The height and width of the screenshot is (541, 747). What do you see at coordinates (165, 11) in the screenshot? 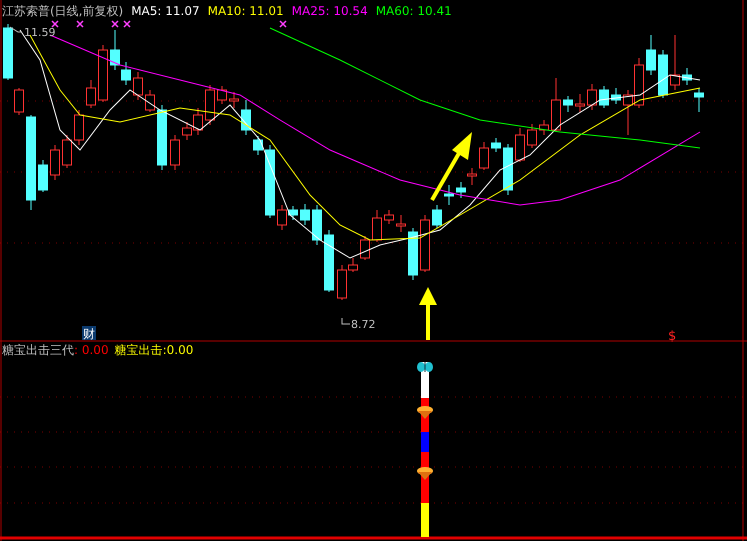
I see `indicator-value: MA5: 11.07` at bounding box center [165, 11].